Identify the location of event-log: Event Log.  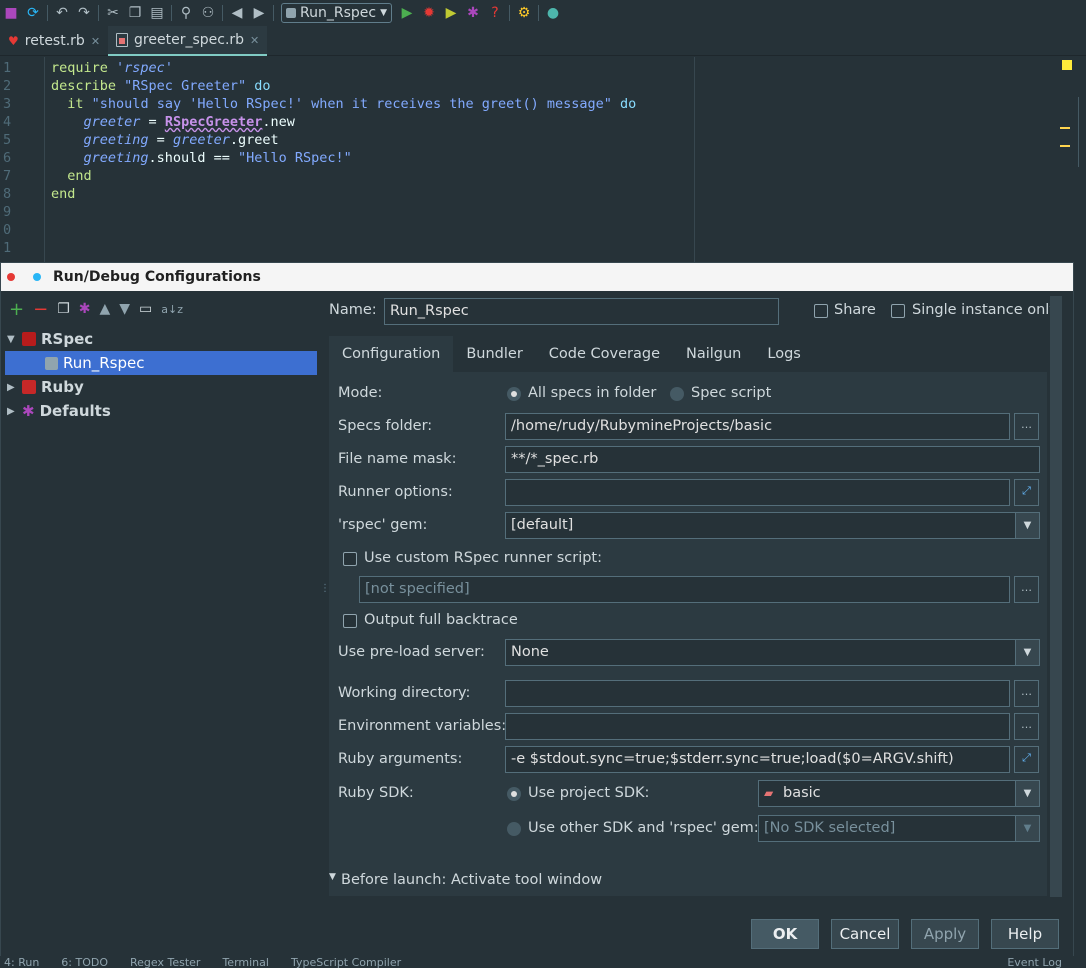
(1034, 962).